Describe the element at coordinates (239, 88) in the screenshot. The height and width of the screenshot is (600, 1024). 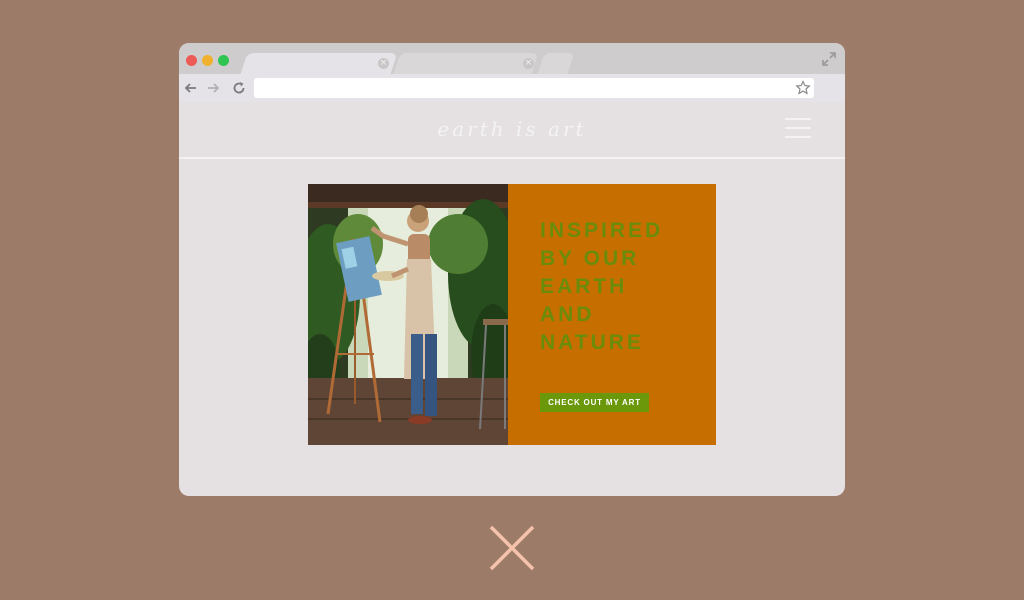
I see `reload-icon` at that location.